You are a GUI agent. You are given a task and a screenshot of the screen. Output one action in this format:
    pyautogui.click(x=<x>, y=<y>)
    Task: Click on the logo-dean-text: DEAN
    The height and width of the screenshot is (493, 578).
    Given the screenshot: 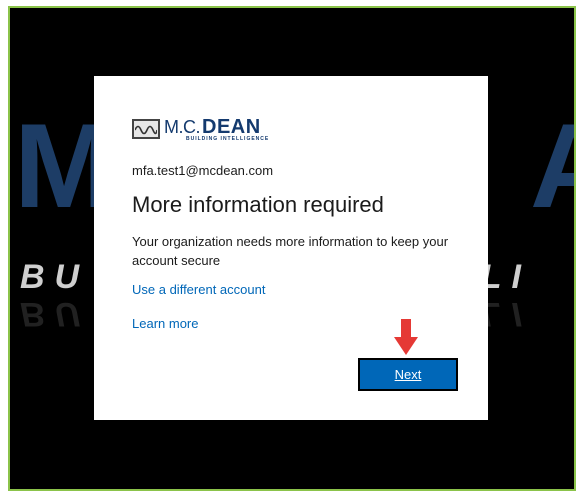 What is the action you would take?
    pyautogui.click(x=231, y=126)
    